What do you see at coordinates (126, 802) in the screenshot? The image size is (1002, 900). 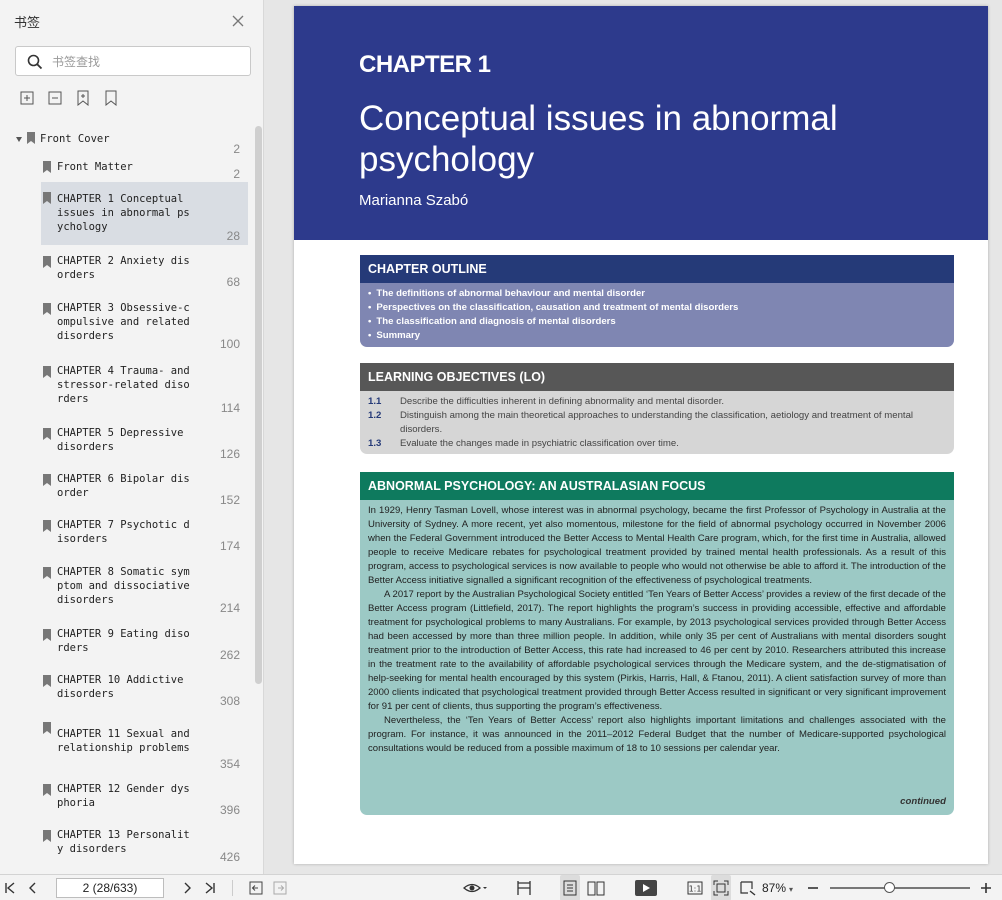 I see `bookmark-item: CHAPTER 12 Gender dys phoria 396` at bounding box center [126, 802].